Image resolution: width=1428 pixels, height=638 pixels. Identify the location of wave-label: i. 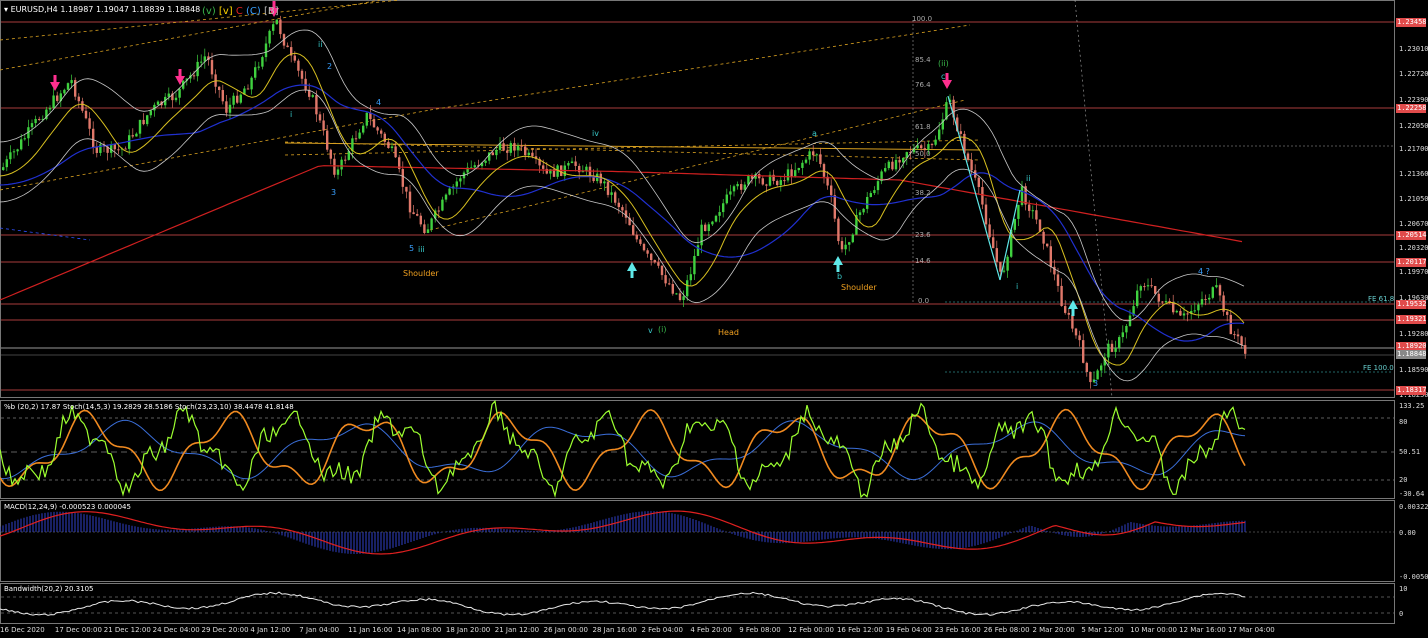
(291, 114).